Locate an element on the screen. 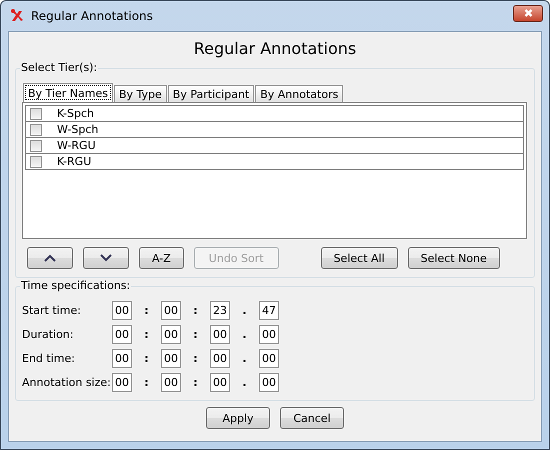  chevron-up-icon is located at coordinates (50, 258).